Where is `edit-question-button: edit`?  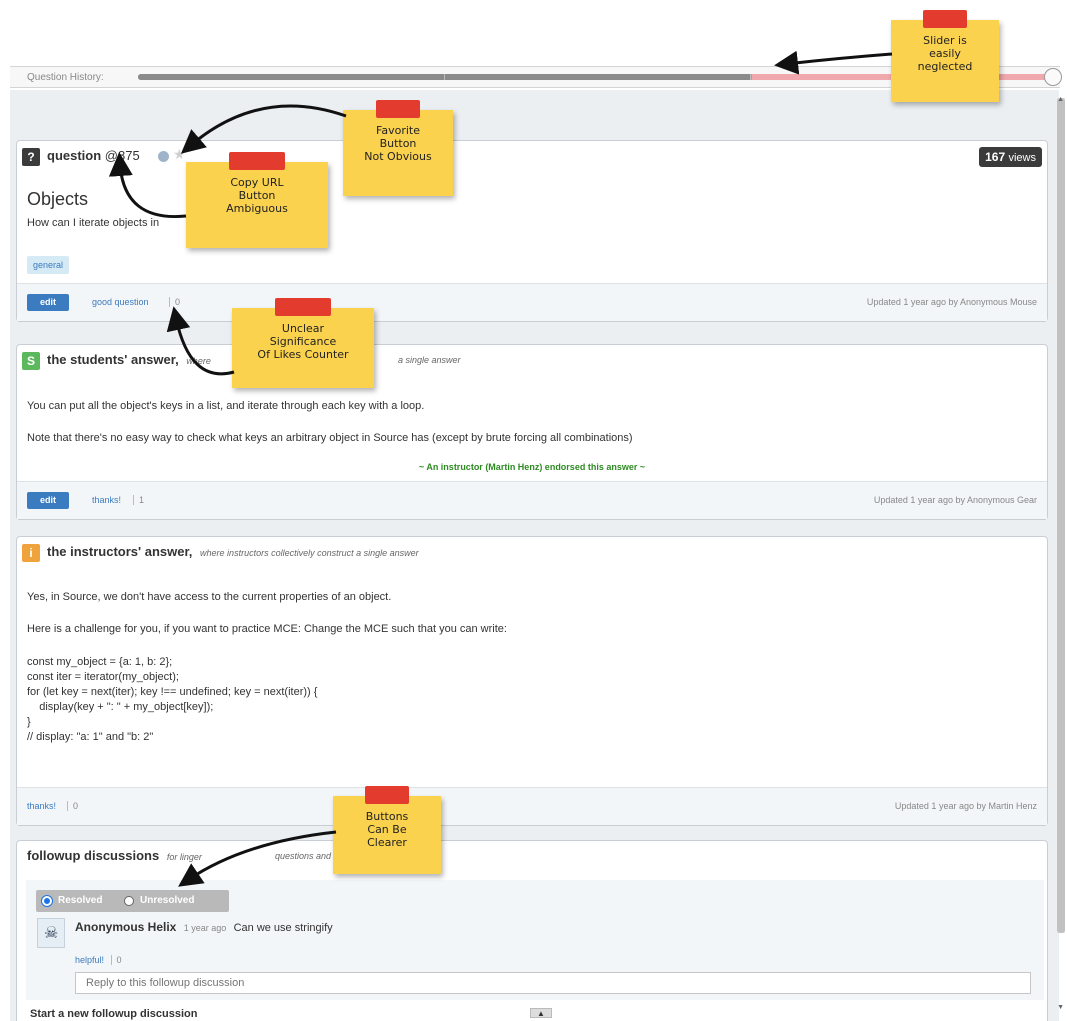 edit-question-button: edit is located at coordinates (48, 302).